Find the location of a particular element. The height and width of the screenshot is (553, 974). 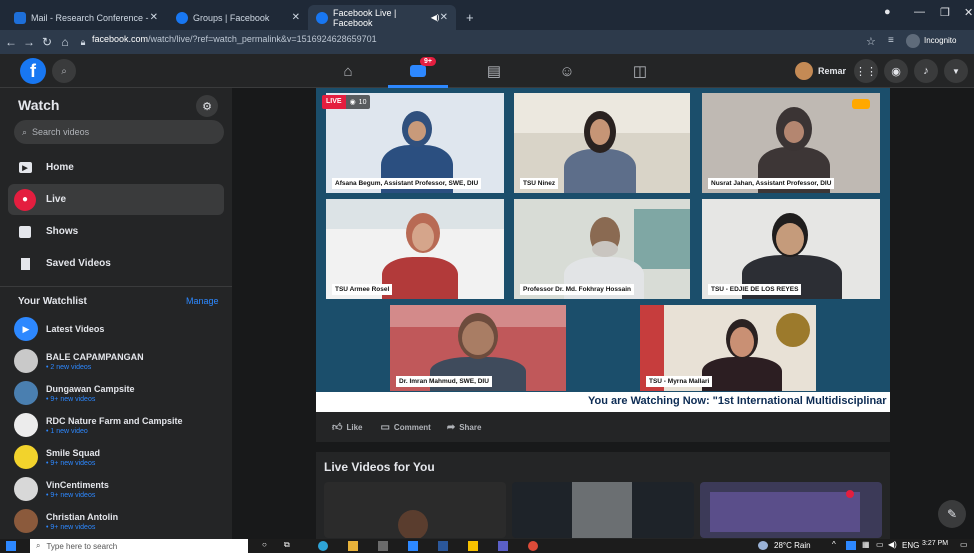

new-message-icon: ✎ is located at coordinates (952, 514).